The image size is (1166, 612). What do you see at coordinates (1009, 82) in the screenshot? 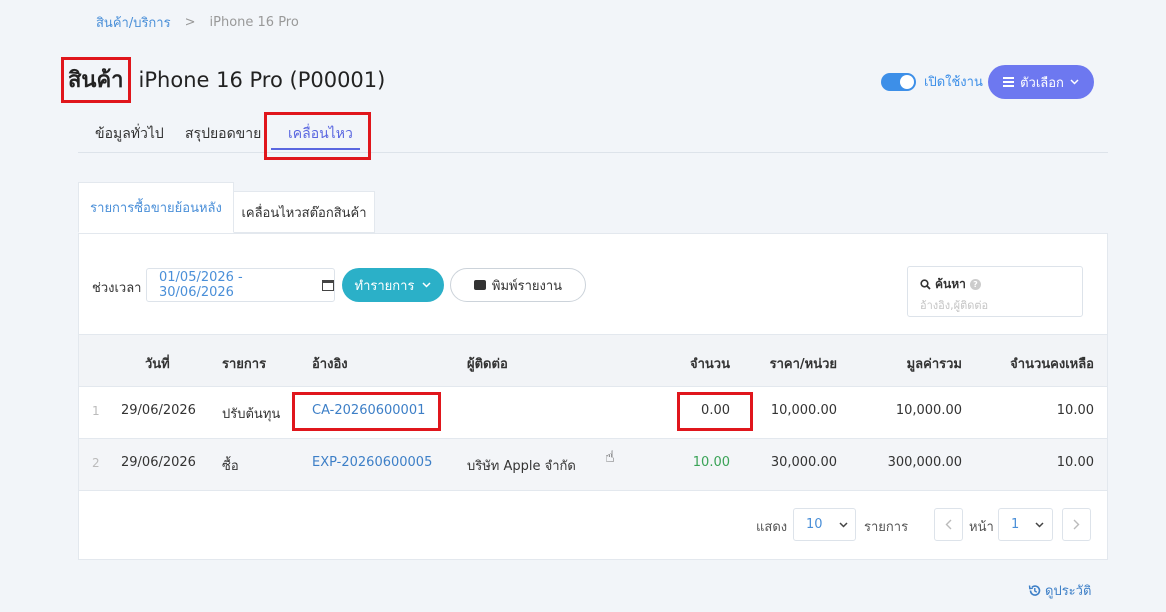
I see `menu-icon` at bounding box center [1009, 82].